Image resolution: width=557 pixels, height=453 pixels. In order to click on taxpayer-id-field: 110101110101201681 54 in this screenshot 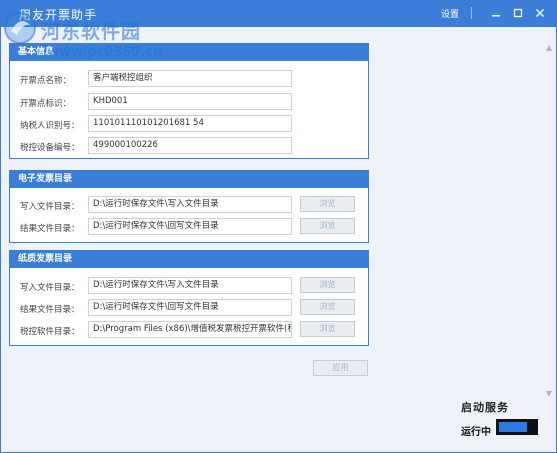, I will do `click(190, 123)`.